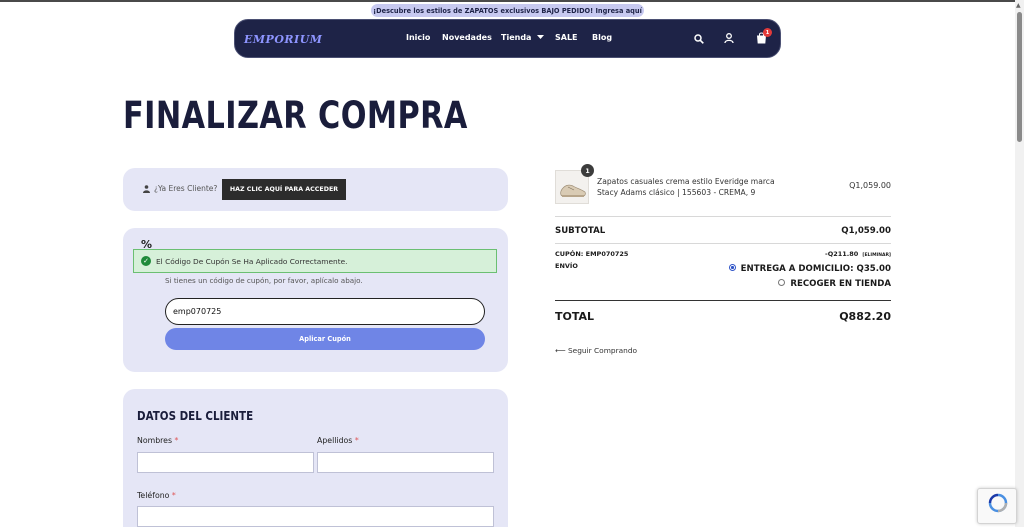  What do you see at coordinates (418, 37) in the screenshot?
I see `nav-link-inicio: Inicio` at bounding box center [418, 37].